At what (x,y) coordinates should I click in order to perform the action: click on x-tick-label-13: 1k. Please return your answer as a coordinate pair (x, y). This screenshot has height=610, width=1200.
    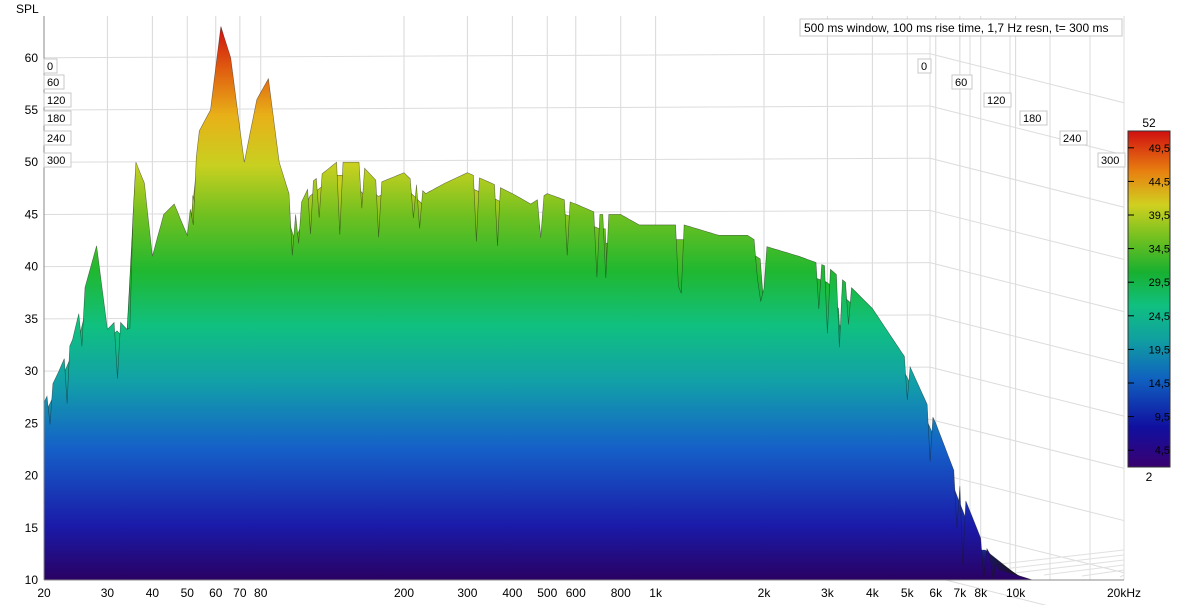
    Looking at the image, I should click on (656, 593).